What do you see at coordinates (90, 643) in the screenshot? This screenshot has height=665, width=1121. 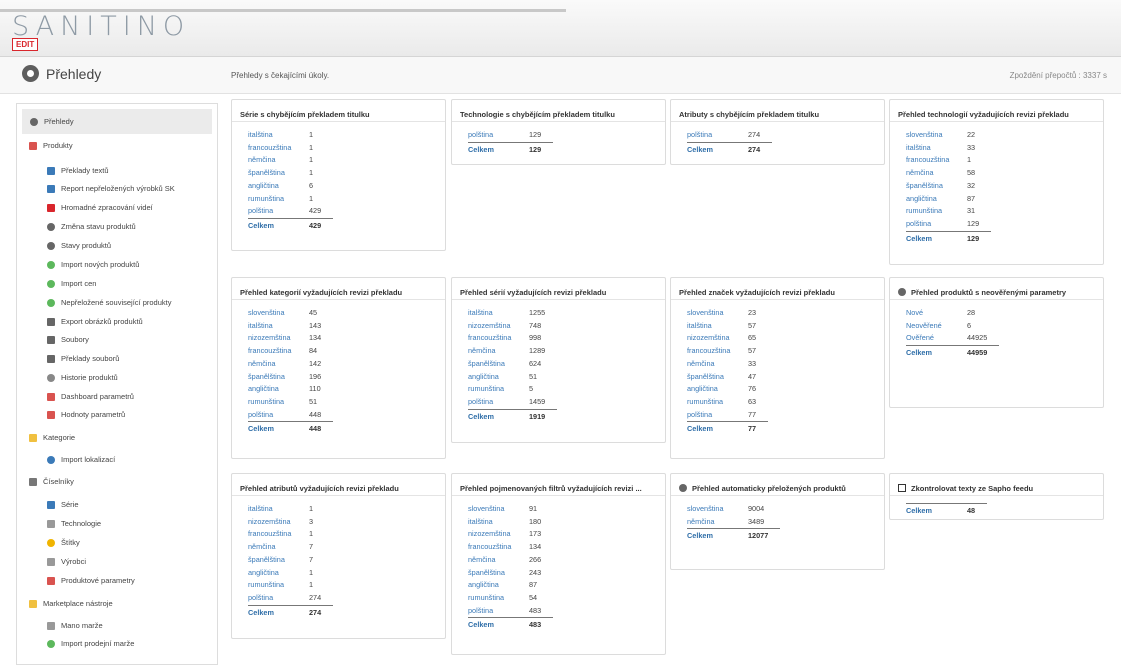 I see `sidebar-item: Import prodejní marže` at bounding box center [90, 643].